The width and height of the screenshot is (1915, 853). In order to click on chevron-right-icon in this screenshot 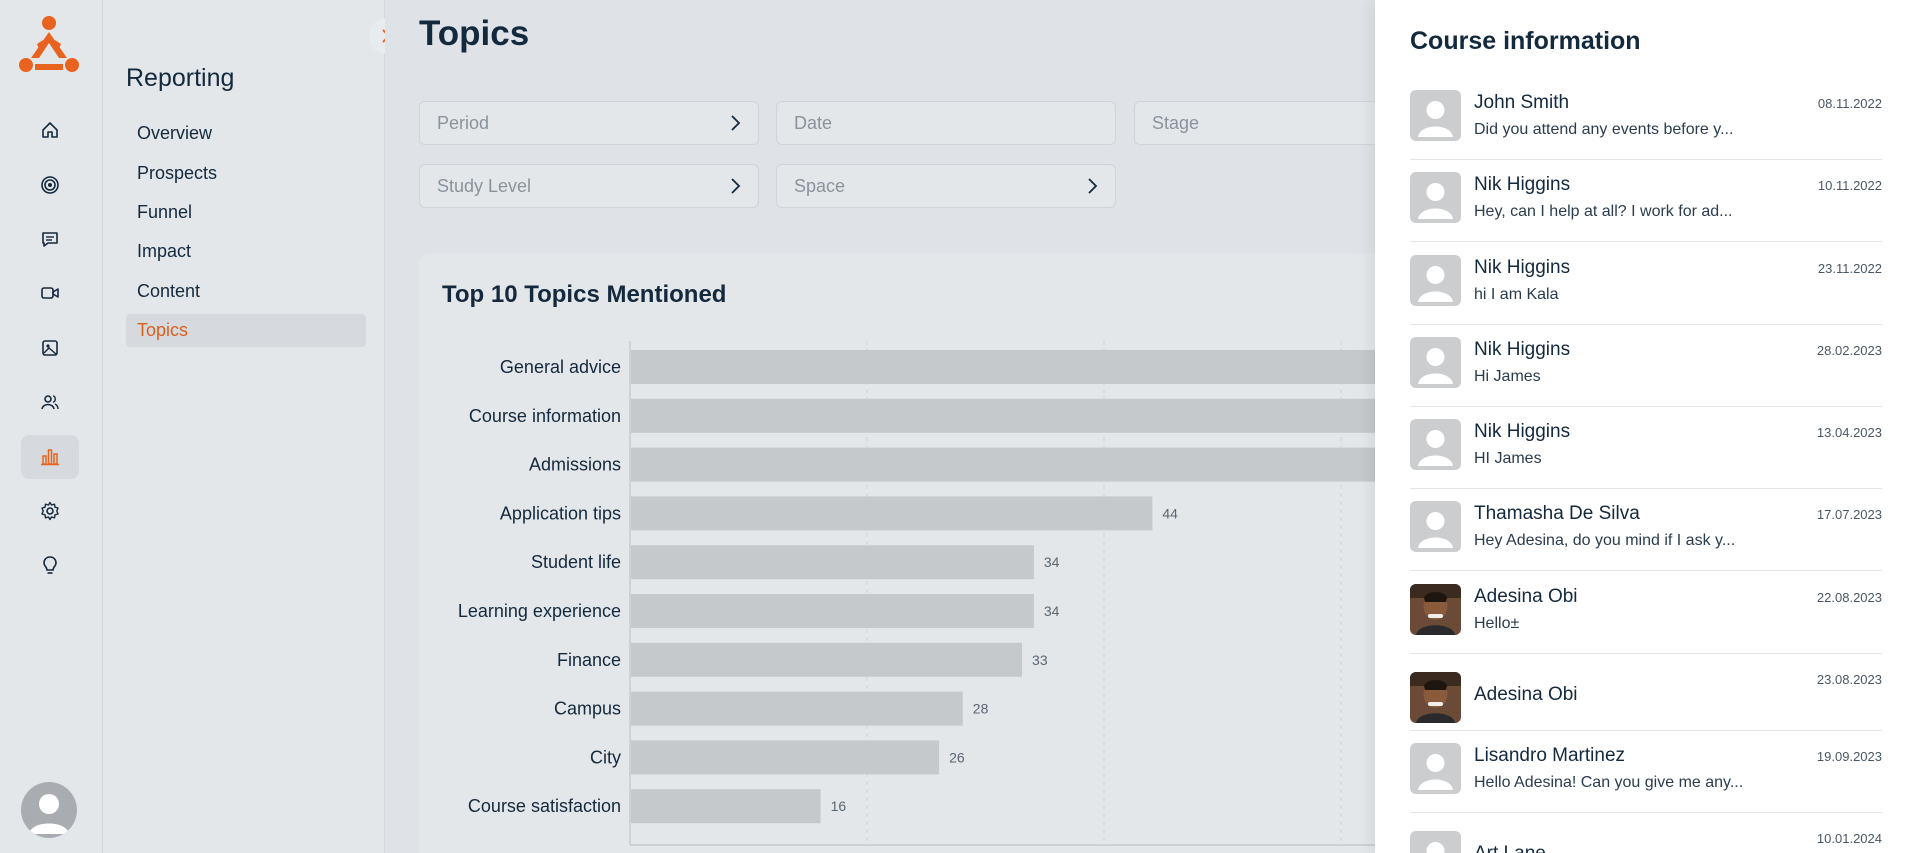, I will do `click(1093, 186)`.